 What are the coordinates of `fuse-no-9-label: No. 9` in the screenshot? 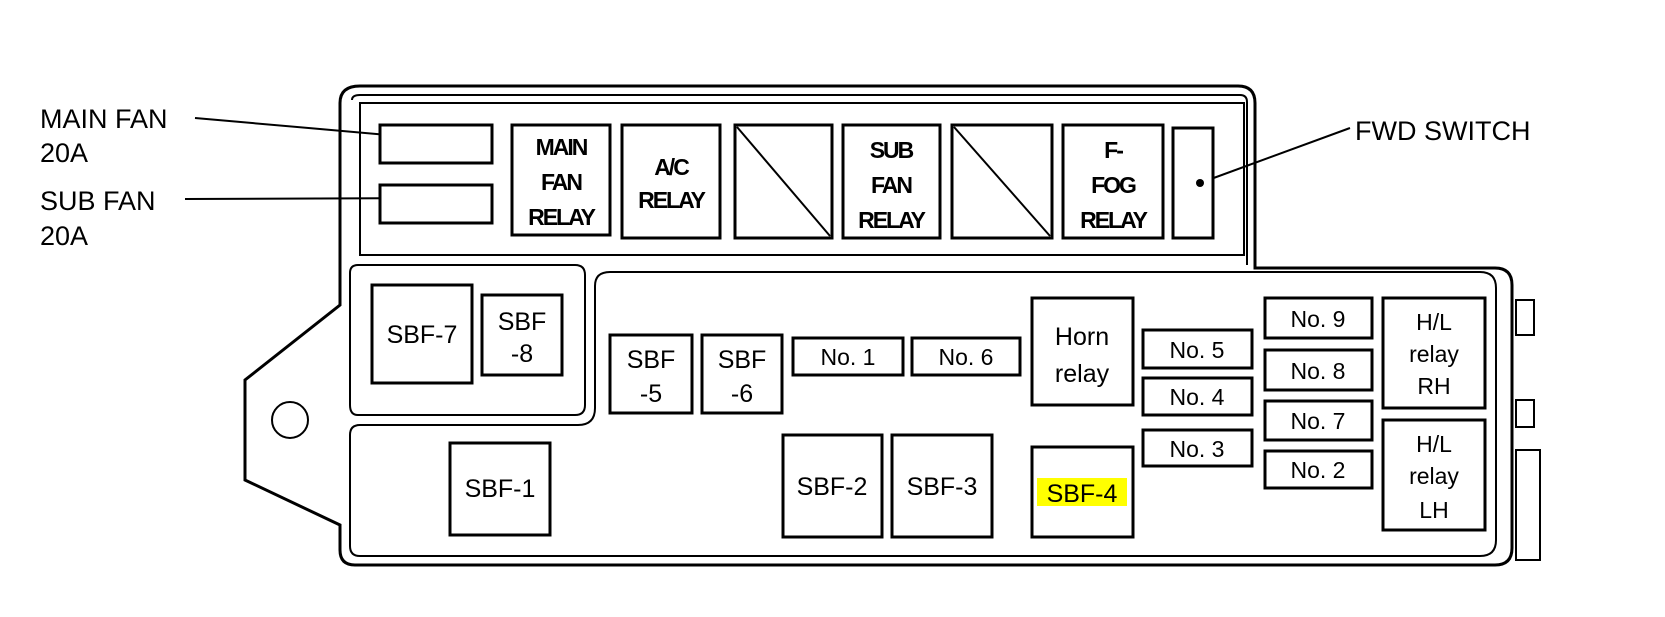 It's located at (1318, 319).